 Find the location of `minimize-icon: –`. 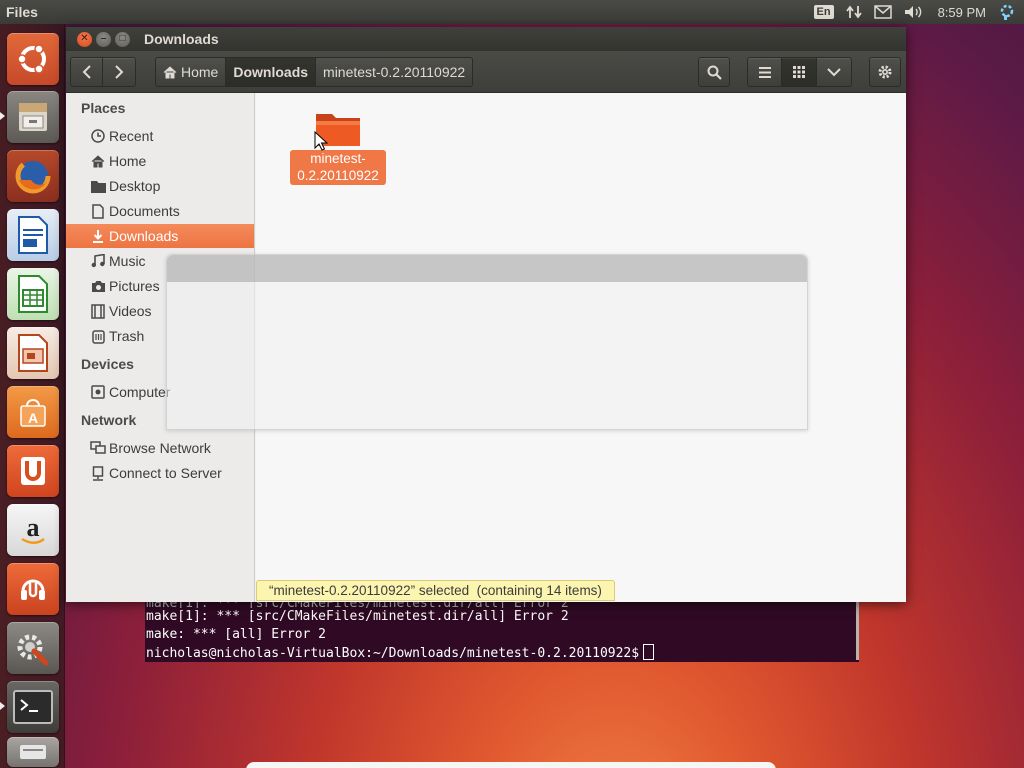

minimize-icon: – is located at coordinates (103, 38).